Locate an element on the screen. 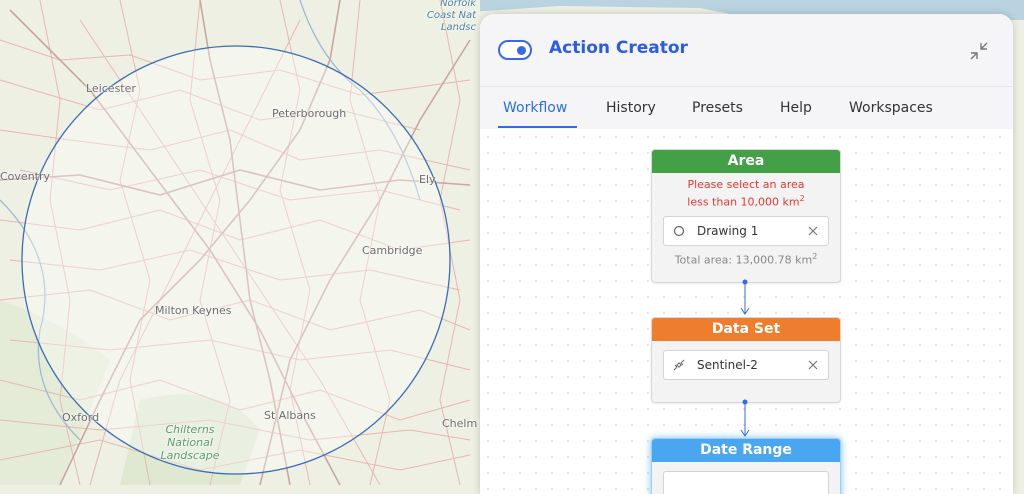 The height and width of the screenshot is (494, 1024). panel-toggle-switch is located at coordinates (515, 50).